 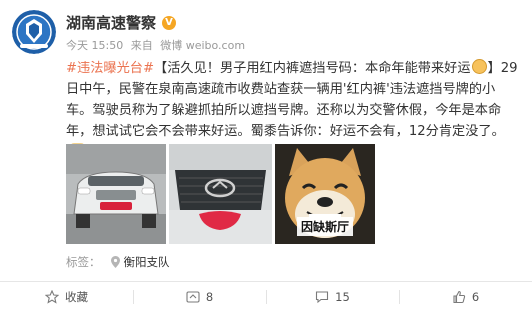 What do you see at coordinates (111, 22) in the screenshot?
I see `author-name: 湖南高速警察` at bounding box center [111, 22].